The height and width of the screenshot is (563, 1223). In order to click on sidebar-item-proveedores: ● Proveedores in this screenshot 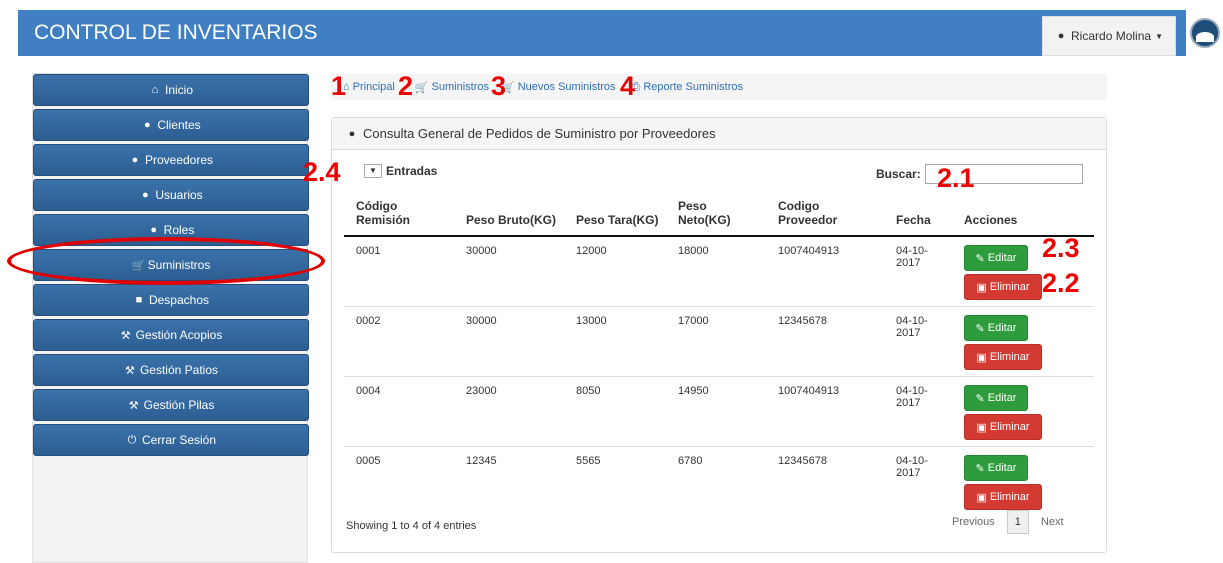, I will do `click(171, 160)`.